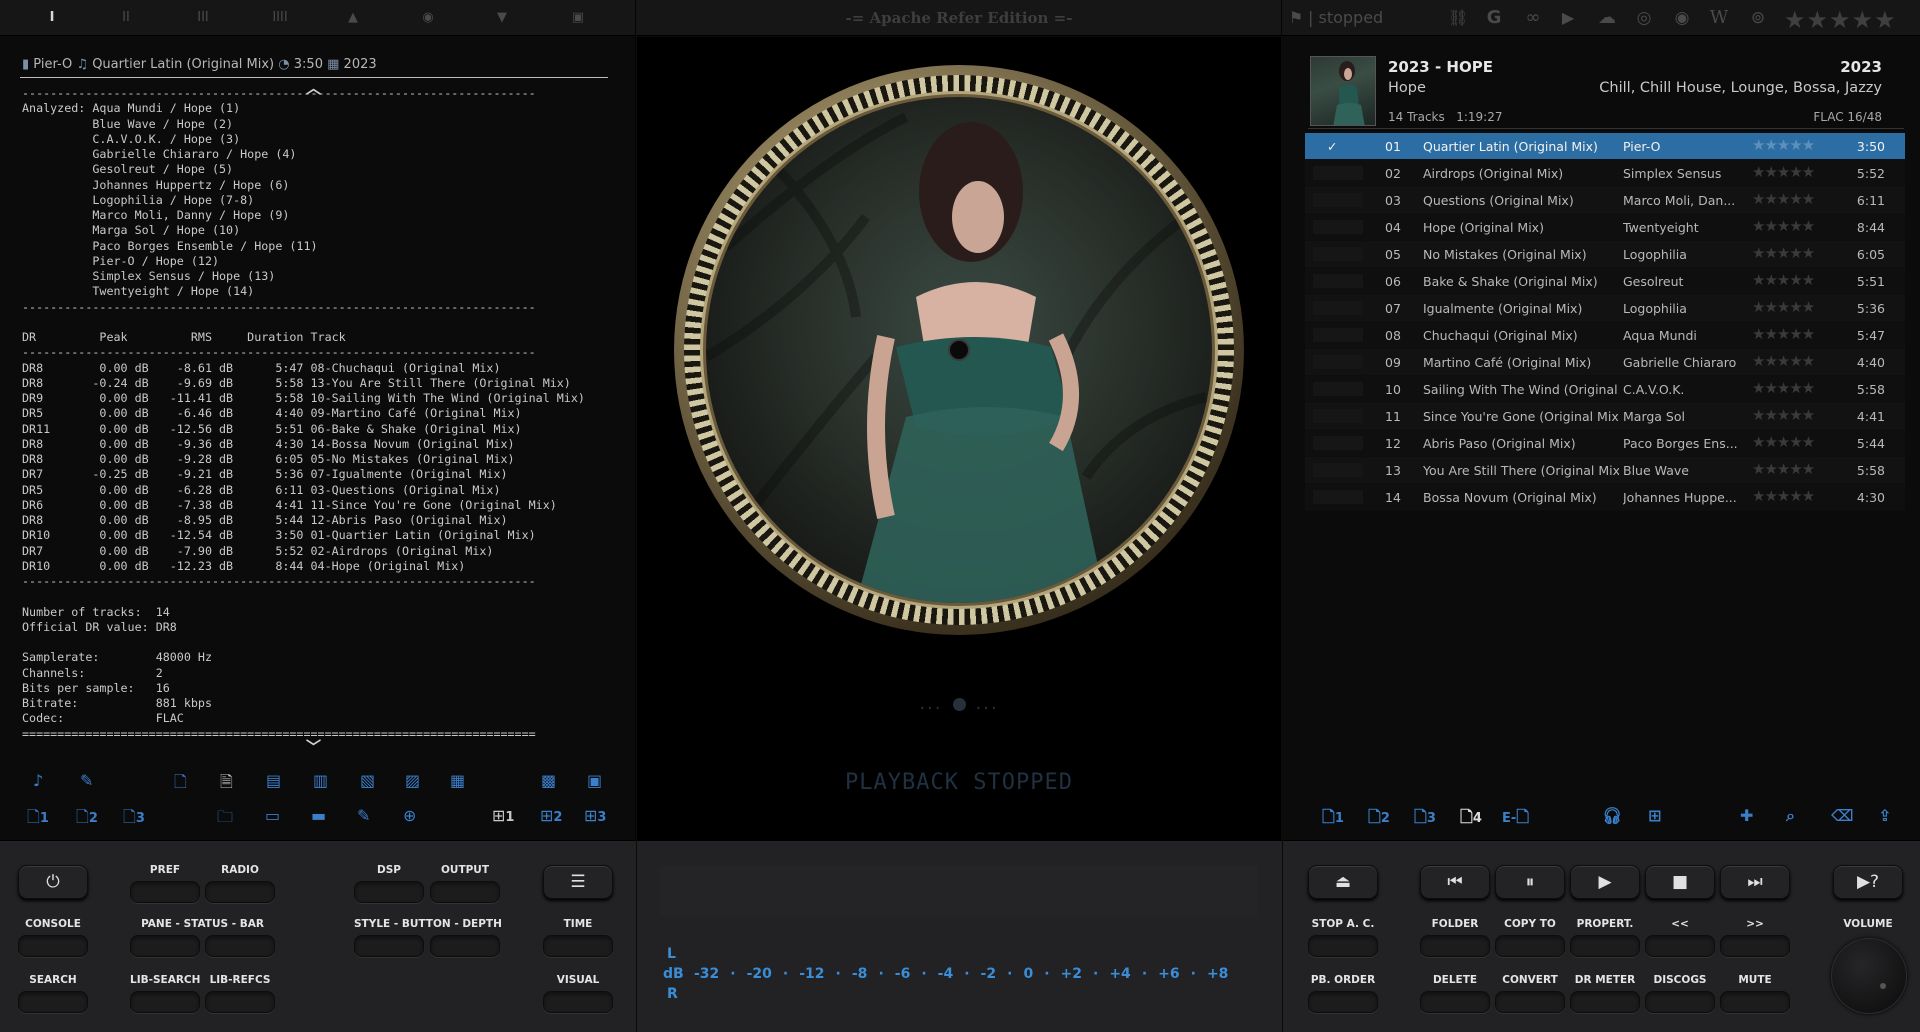 Image resolution: width=1920 pixels, height=1032 pixels. Describe the element at coordinates (165, 946) in the screenshot. I see `pane-button` at that location.